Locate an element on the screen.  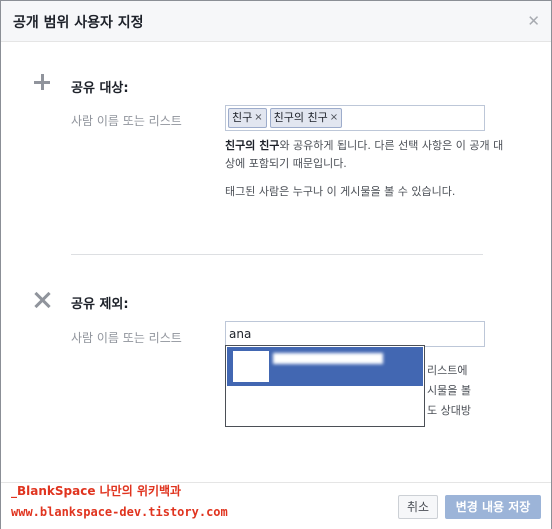
typeahead-dropdown is located at coordinates (325, 386).